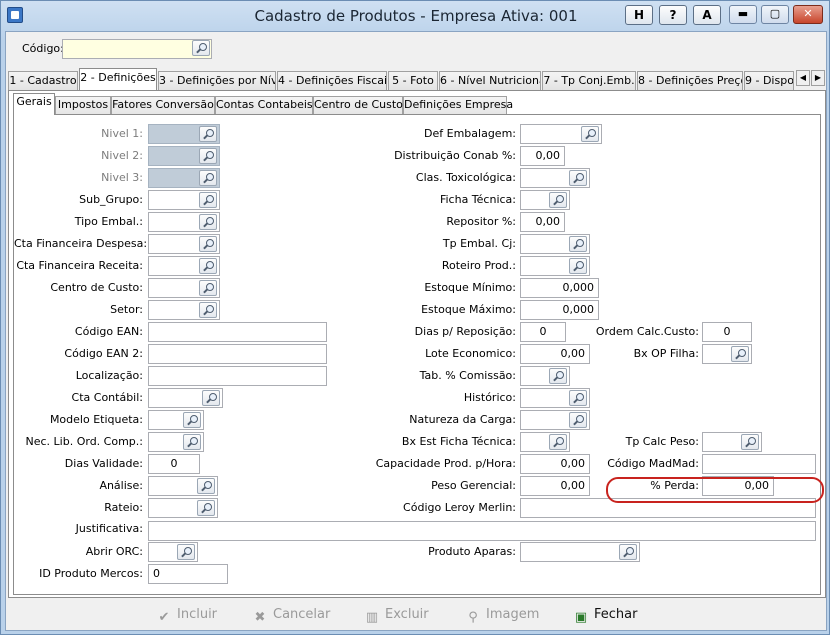  I want to click on historico-field, so click(555, 398).